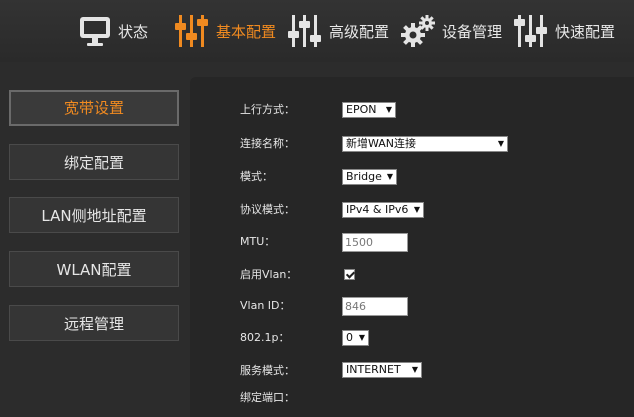 The image size is (634, 417). What do you see at coordinates (364, 176) in the screenshot?
I see `mode-value: Bridge` at bounding box center [364, 176].